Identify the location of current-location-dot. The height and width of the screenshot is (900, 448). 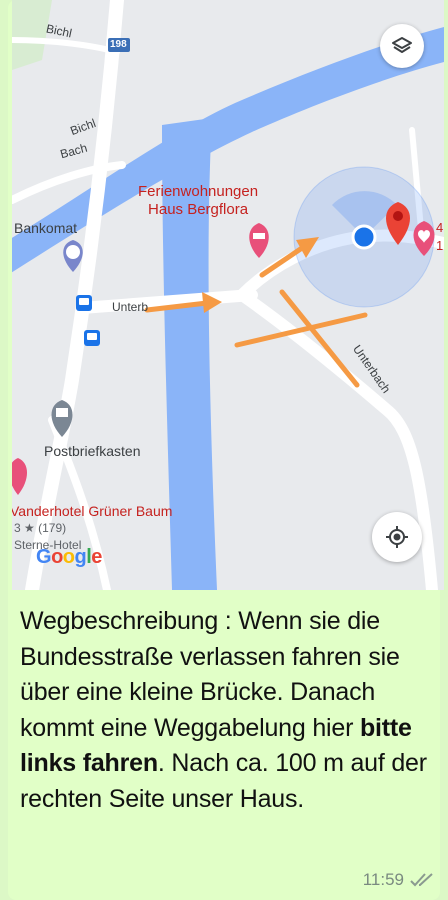
(364, 237).